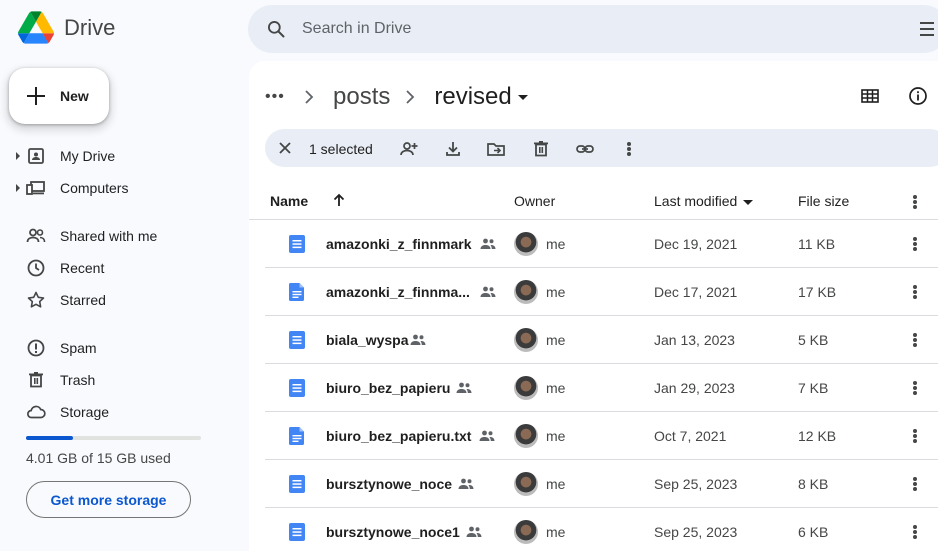 This screenshot has height=551, width=938. What do you see at coordinates (696, 244) in the screenshot?
I see `file-last-modified: Dec 19, 2021` at bounding box center [696, 244].